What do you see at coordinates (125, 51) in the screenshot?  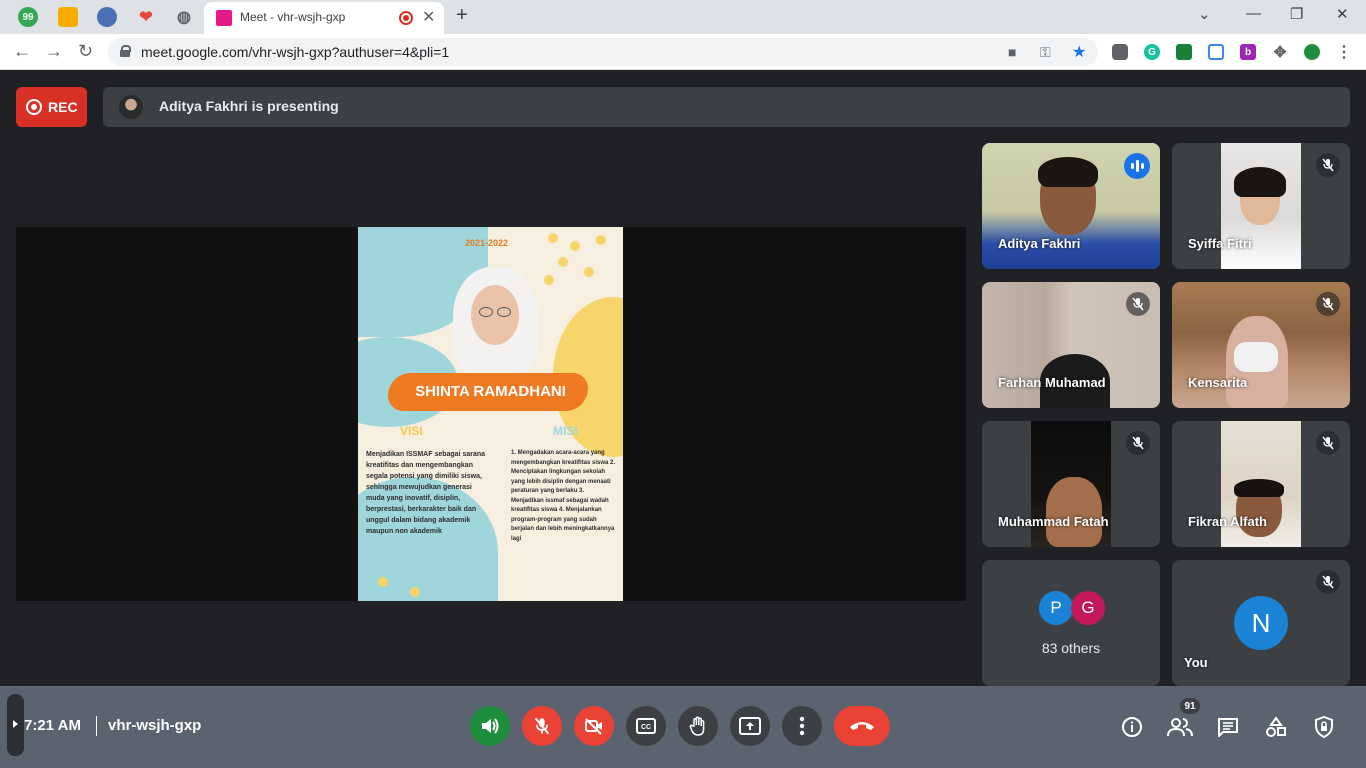 I see `lock-icon` at bounding box center [125, 51].